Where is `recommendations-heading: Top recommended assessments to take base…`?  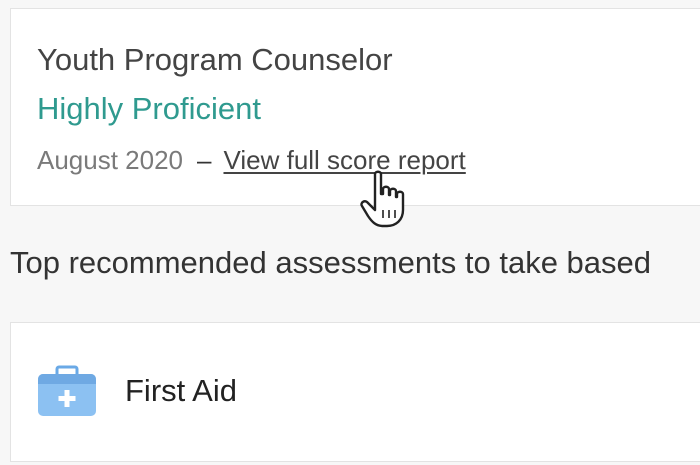
recommendations-heading: Top recommended assessments to take base… is located at coordinates (331, 262).